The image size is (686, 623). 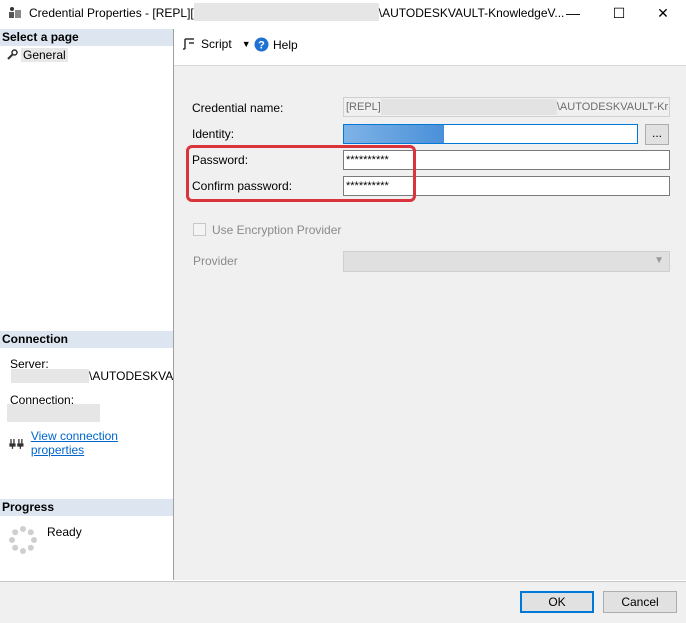 I want to click on connection-plug-icon, so click(x=16, y=444).